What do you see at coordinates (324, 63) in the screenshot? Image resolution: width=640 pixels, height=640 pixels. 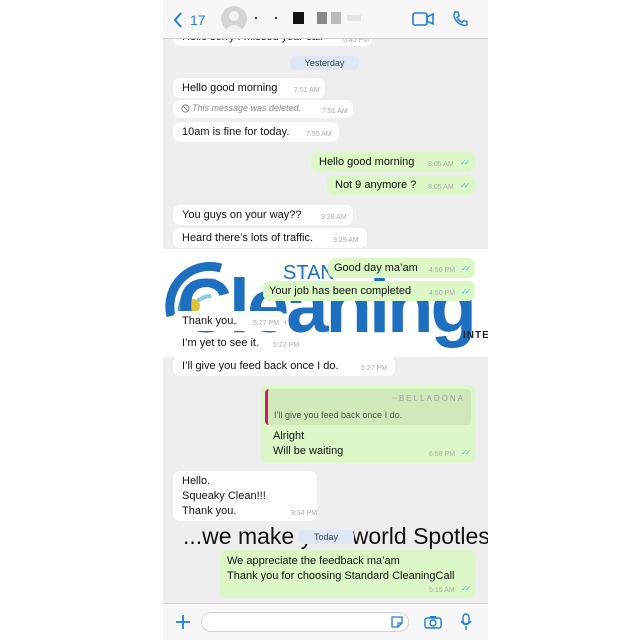 I see `date-divider-yesterday: Yesterday` at bounding box center [324, 63].